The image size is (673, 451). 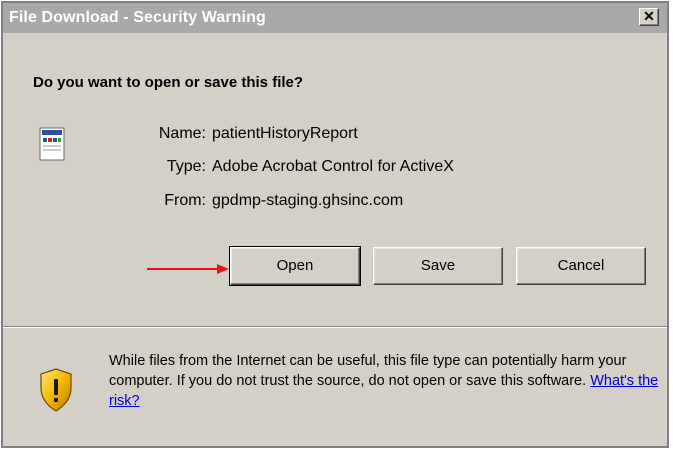 I want to click on save-button: Save, so click(x=438, y=266).